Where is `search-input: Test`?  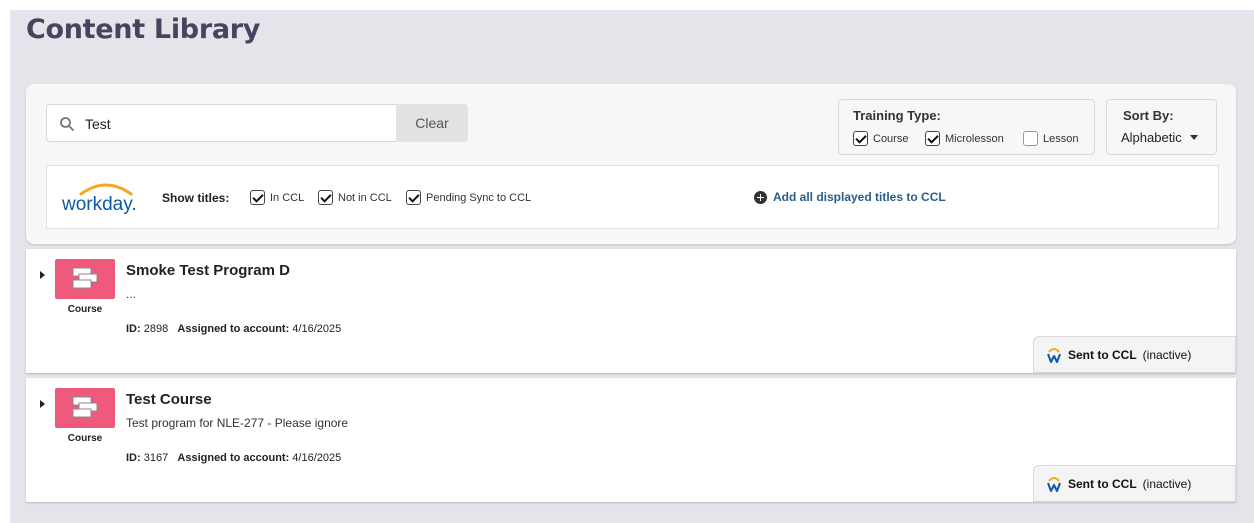 search-input: Test is located at coordinates (221, 123).